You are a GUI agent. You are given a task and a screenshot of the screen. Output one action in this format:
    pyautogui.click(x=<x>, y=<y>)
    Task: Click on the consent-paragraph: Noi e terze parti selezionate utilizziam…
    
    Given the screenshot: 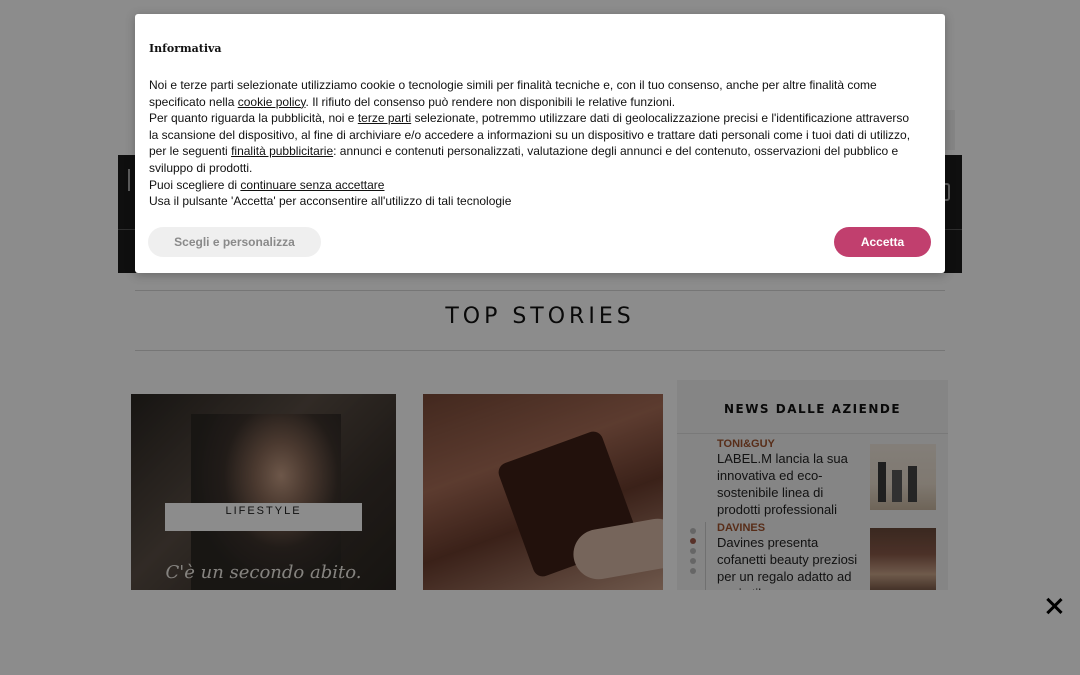 What is the action you would take?
    pyautogui.click(x=513, y=93)
    